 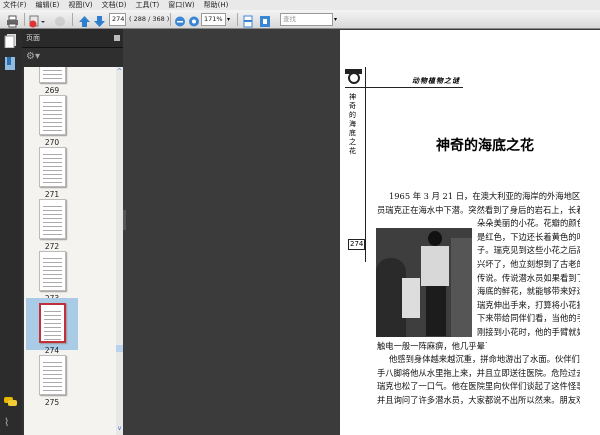 I want to click on create-pdf-icon, so click(x=37, y=21).